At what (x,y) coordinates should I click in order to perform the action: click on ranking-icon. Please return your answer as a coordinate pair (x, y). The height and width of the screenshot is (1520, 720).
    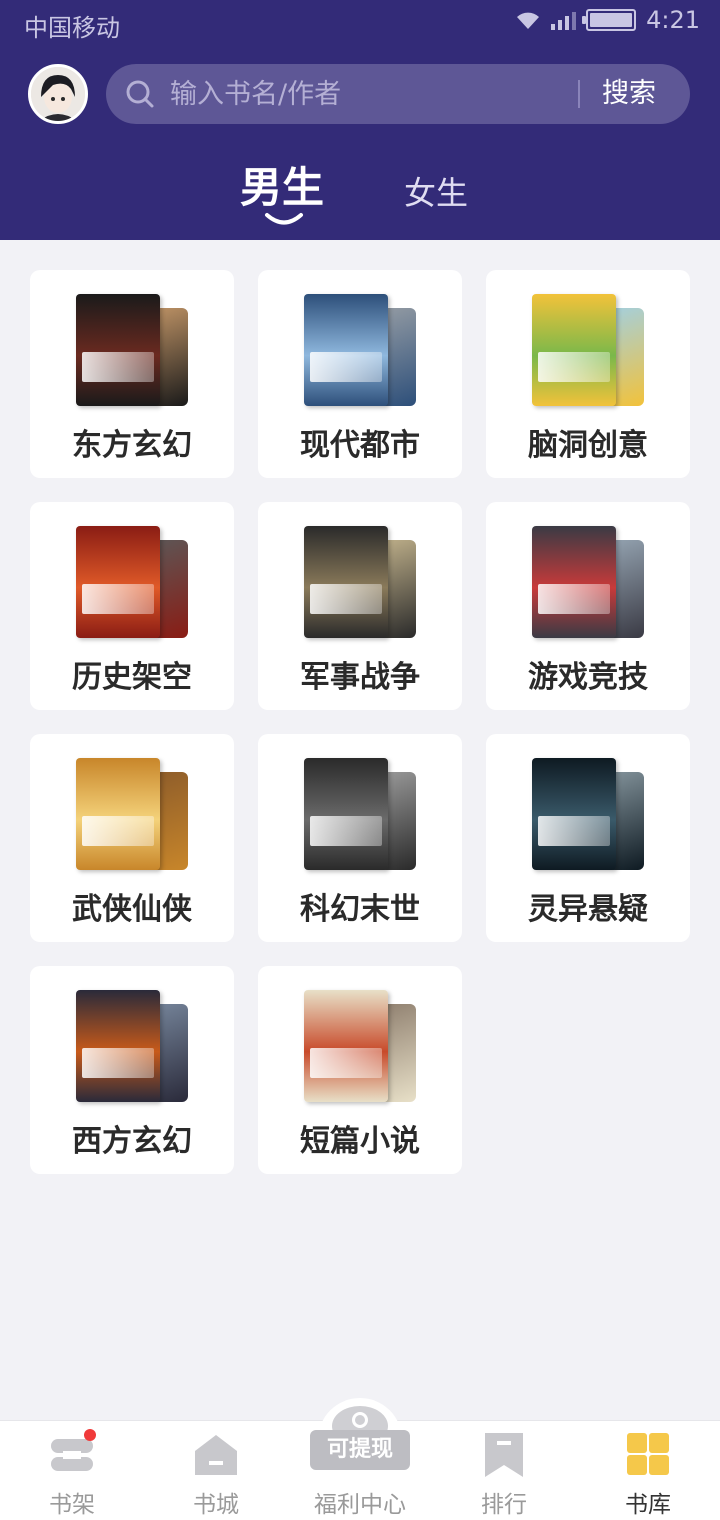
    Looking at the image, I should click on (504, 1455).